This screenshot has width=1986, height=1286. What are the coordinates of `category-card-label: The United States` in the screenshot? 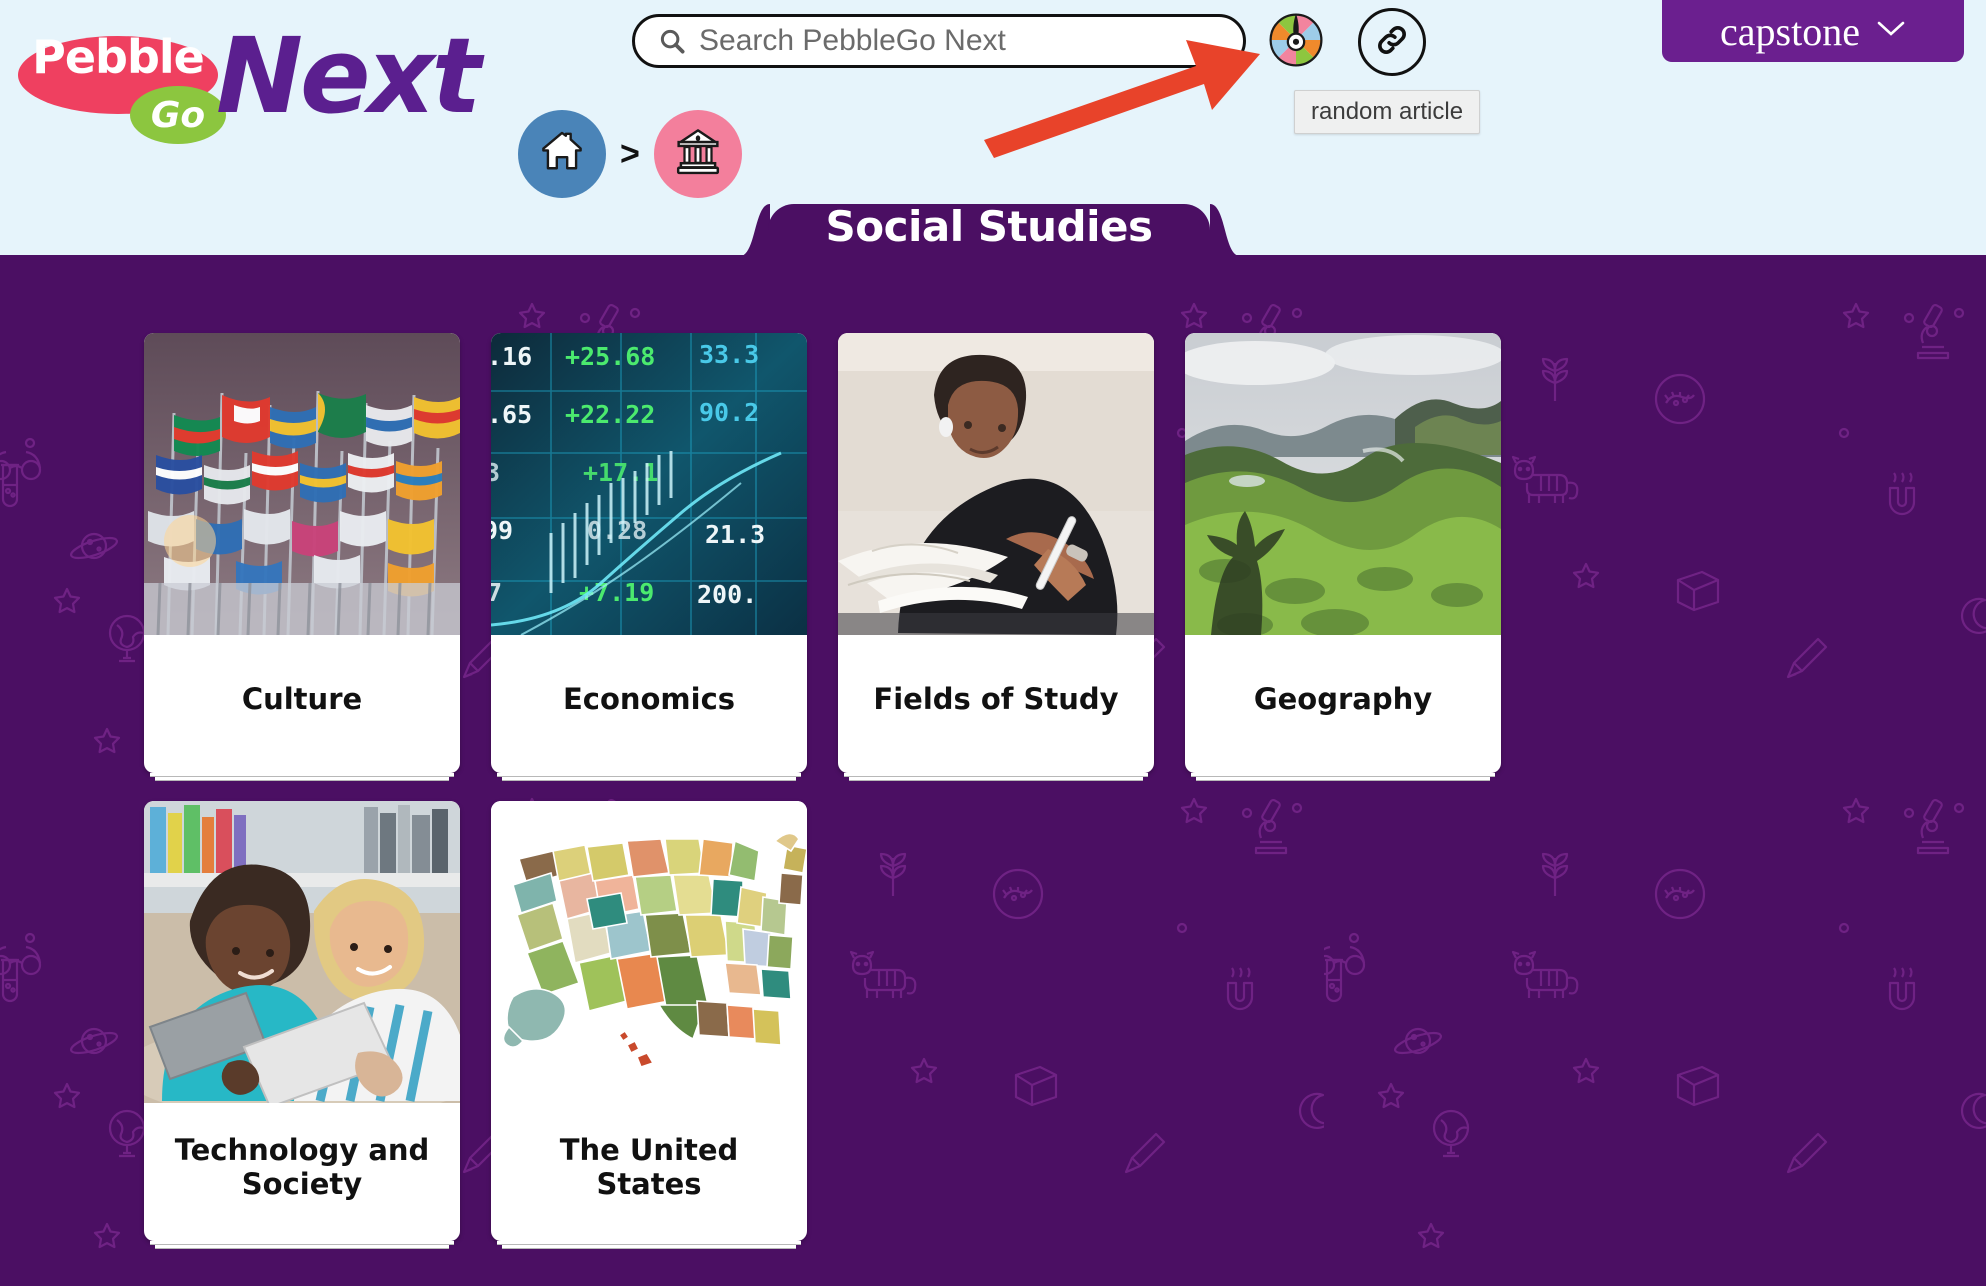 It's located at (649, 1166).